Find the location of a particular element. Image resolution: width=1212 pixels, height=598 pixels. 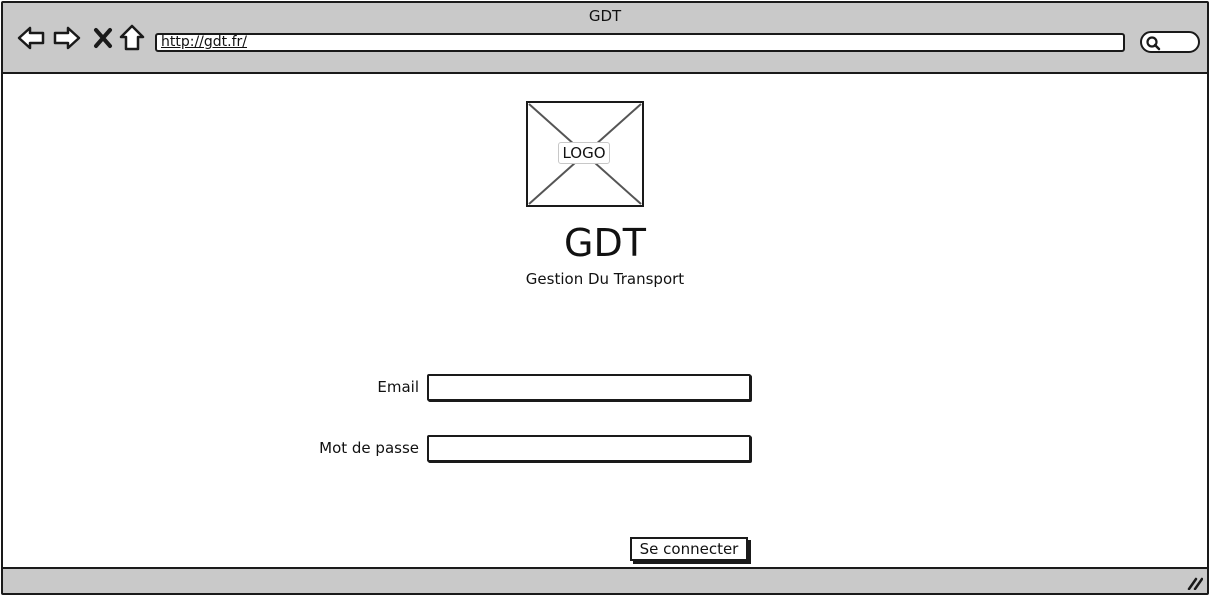

page-title: GDT is located at coordinates (605, 243).